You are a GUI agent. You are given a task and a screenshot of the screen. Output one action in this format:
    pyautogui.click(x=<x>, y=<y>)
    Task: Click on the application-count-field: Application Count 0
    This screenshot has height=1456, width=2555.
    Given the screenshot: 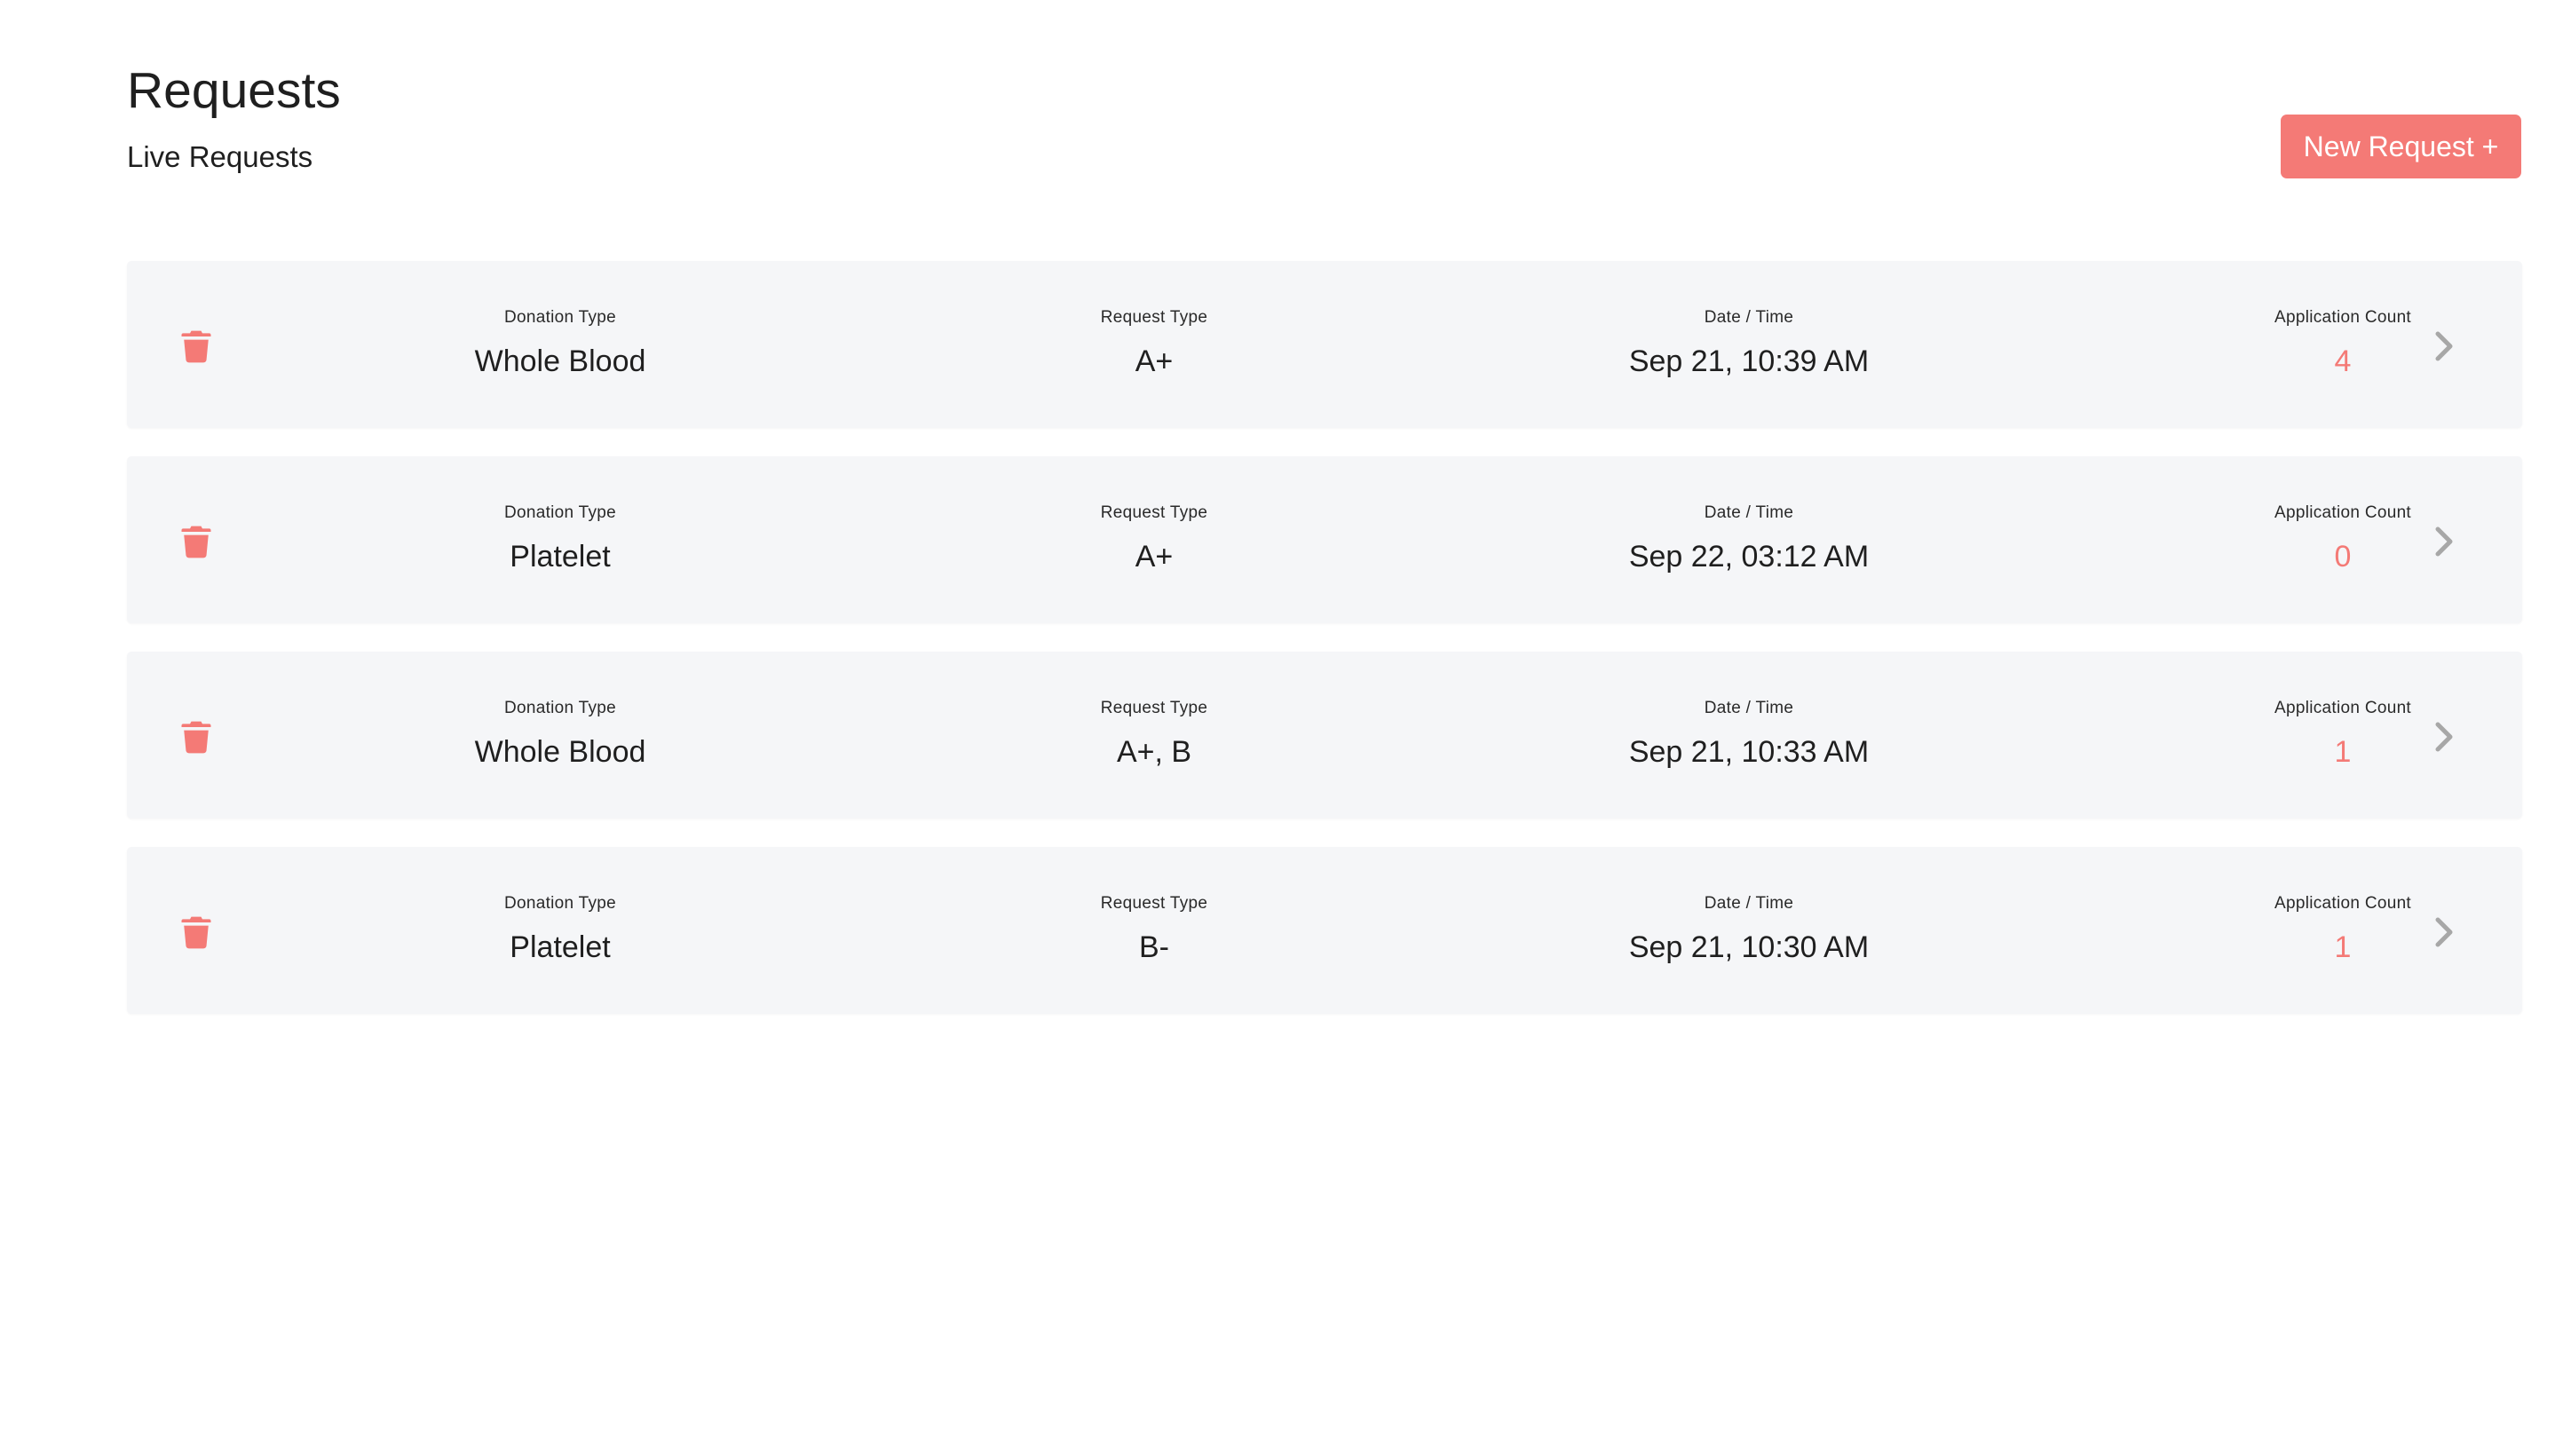 What is the action you would take?
    pyautogui.click(x=2343, y=538)
    